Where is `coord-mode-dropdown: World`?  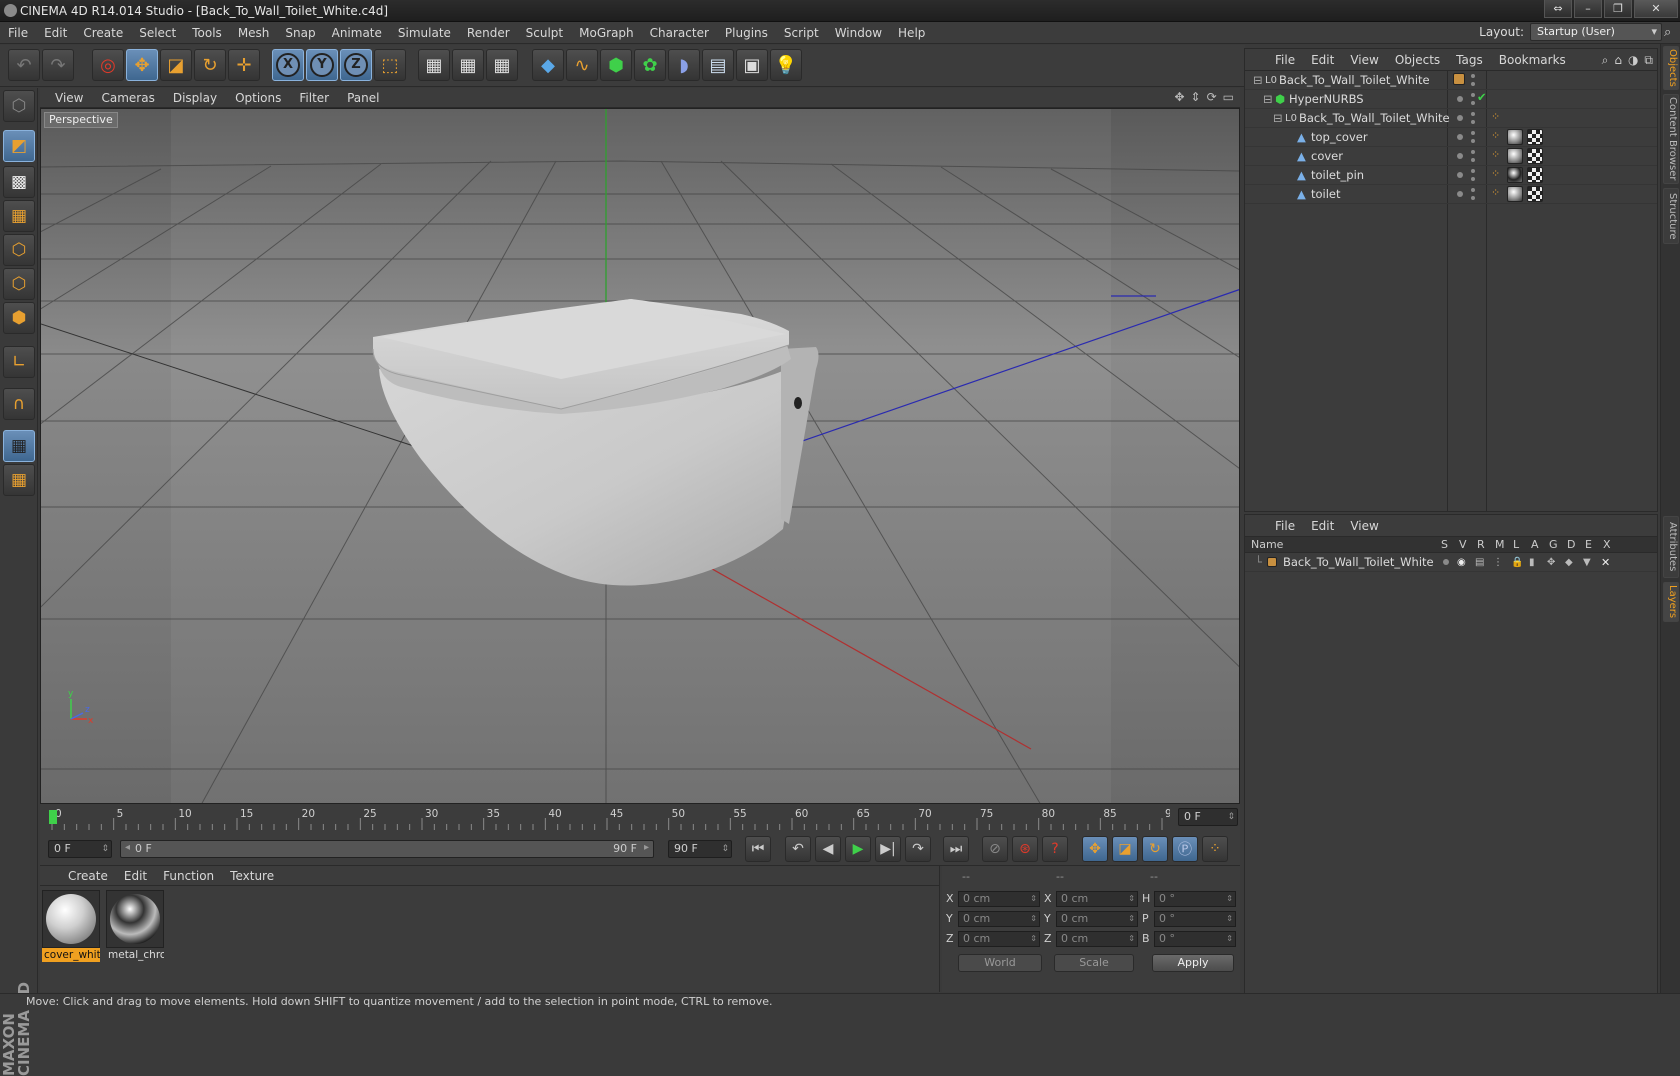 coord-mode-dropdown: World is located at coordinates (1000, 963).